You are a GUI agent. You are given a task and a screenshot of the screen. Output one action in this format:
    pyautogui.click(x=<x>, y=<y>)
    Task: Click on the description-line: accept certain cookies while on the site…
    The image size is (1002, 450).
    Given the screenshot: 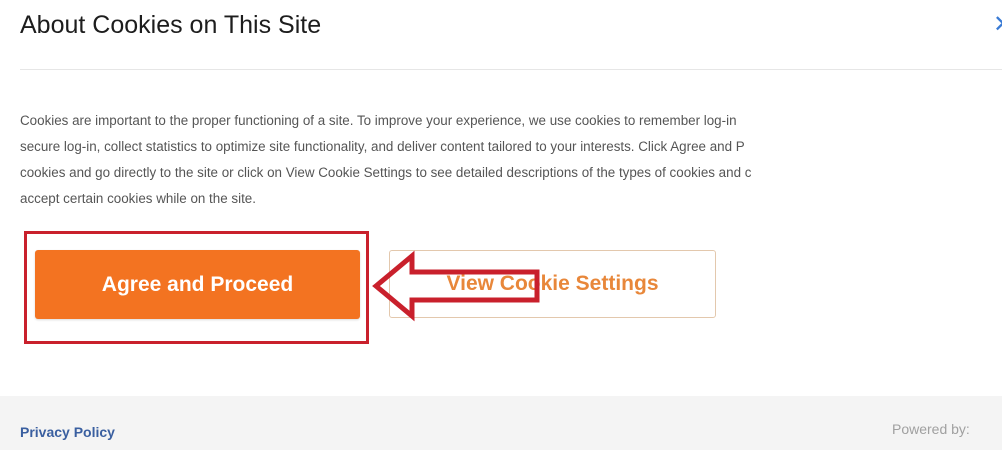 What is the action you would take?
    pyautogui.click(x=138, y=198)
    